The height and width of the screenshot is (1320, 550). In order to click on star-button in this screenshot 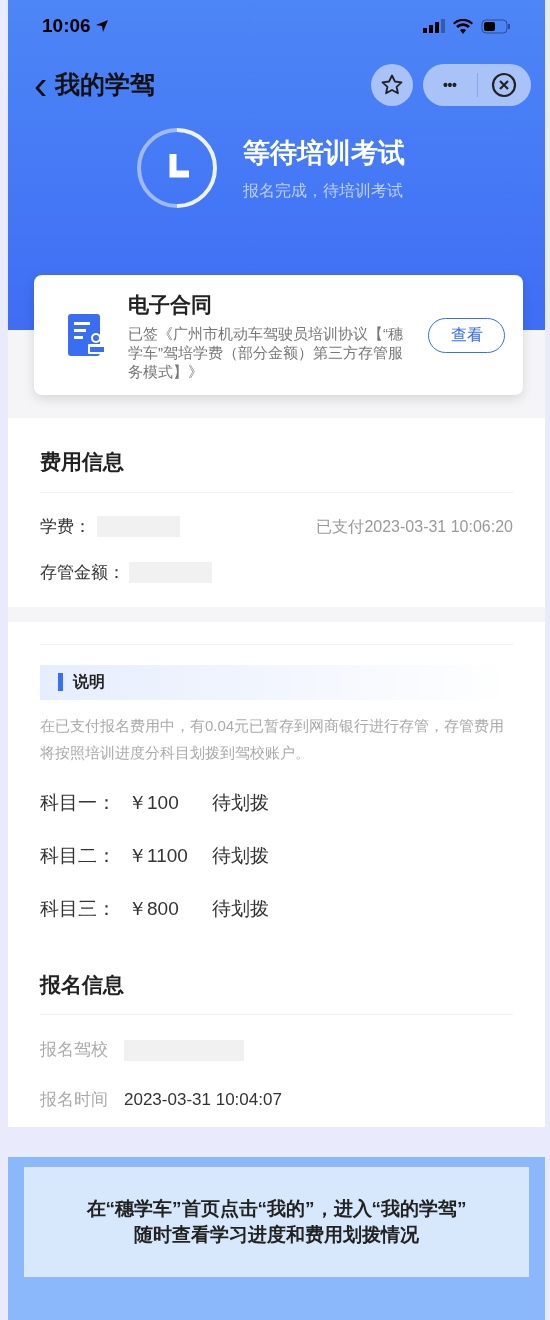, I will do `click(392, 85)`.